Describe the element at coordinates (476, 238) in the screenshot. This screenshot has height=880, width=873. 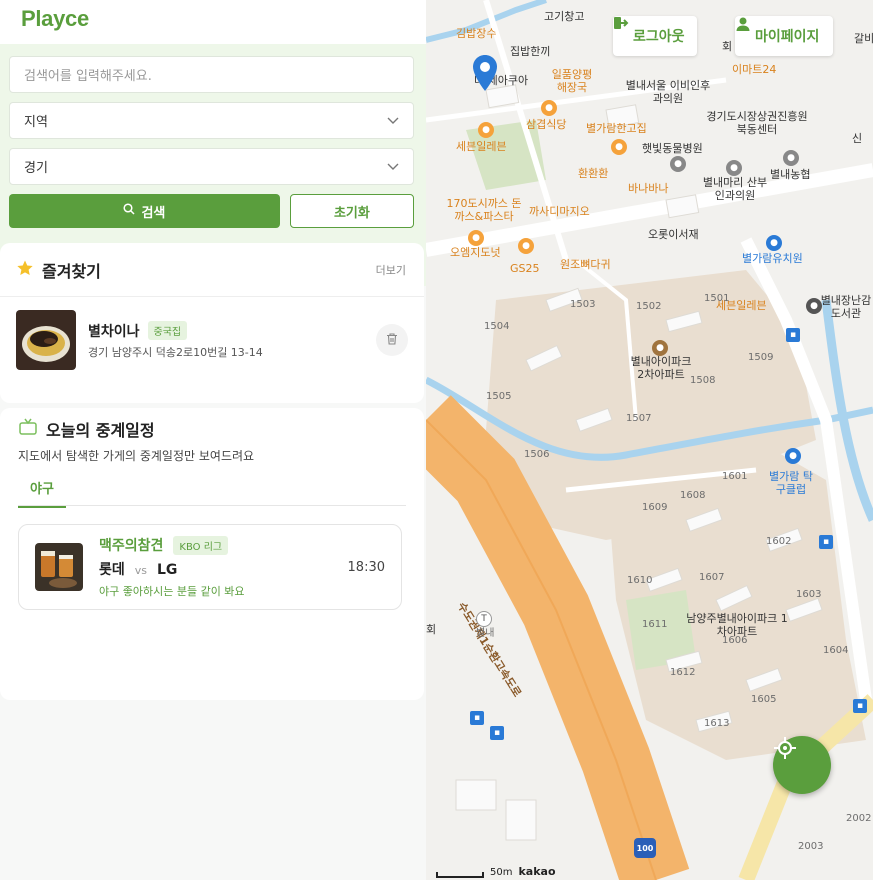
I see `poi-cafe-icon: ●` at that location.